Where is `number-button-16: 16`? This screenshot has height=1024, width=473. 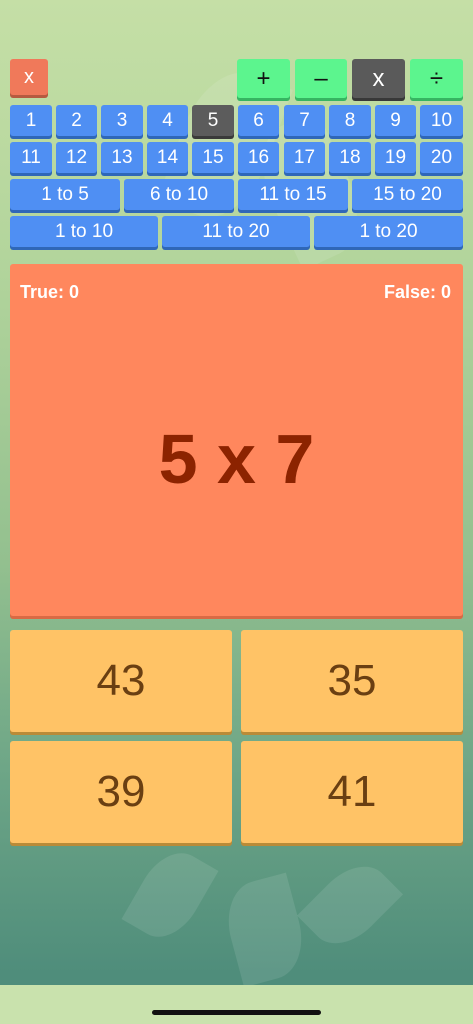
number-button-16: 16 is located at coordinates (258, 157).